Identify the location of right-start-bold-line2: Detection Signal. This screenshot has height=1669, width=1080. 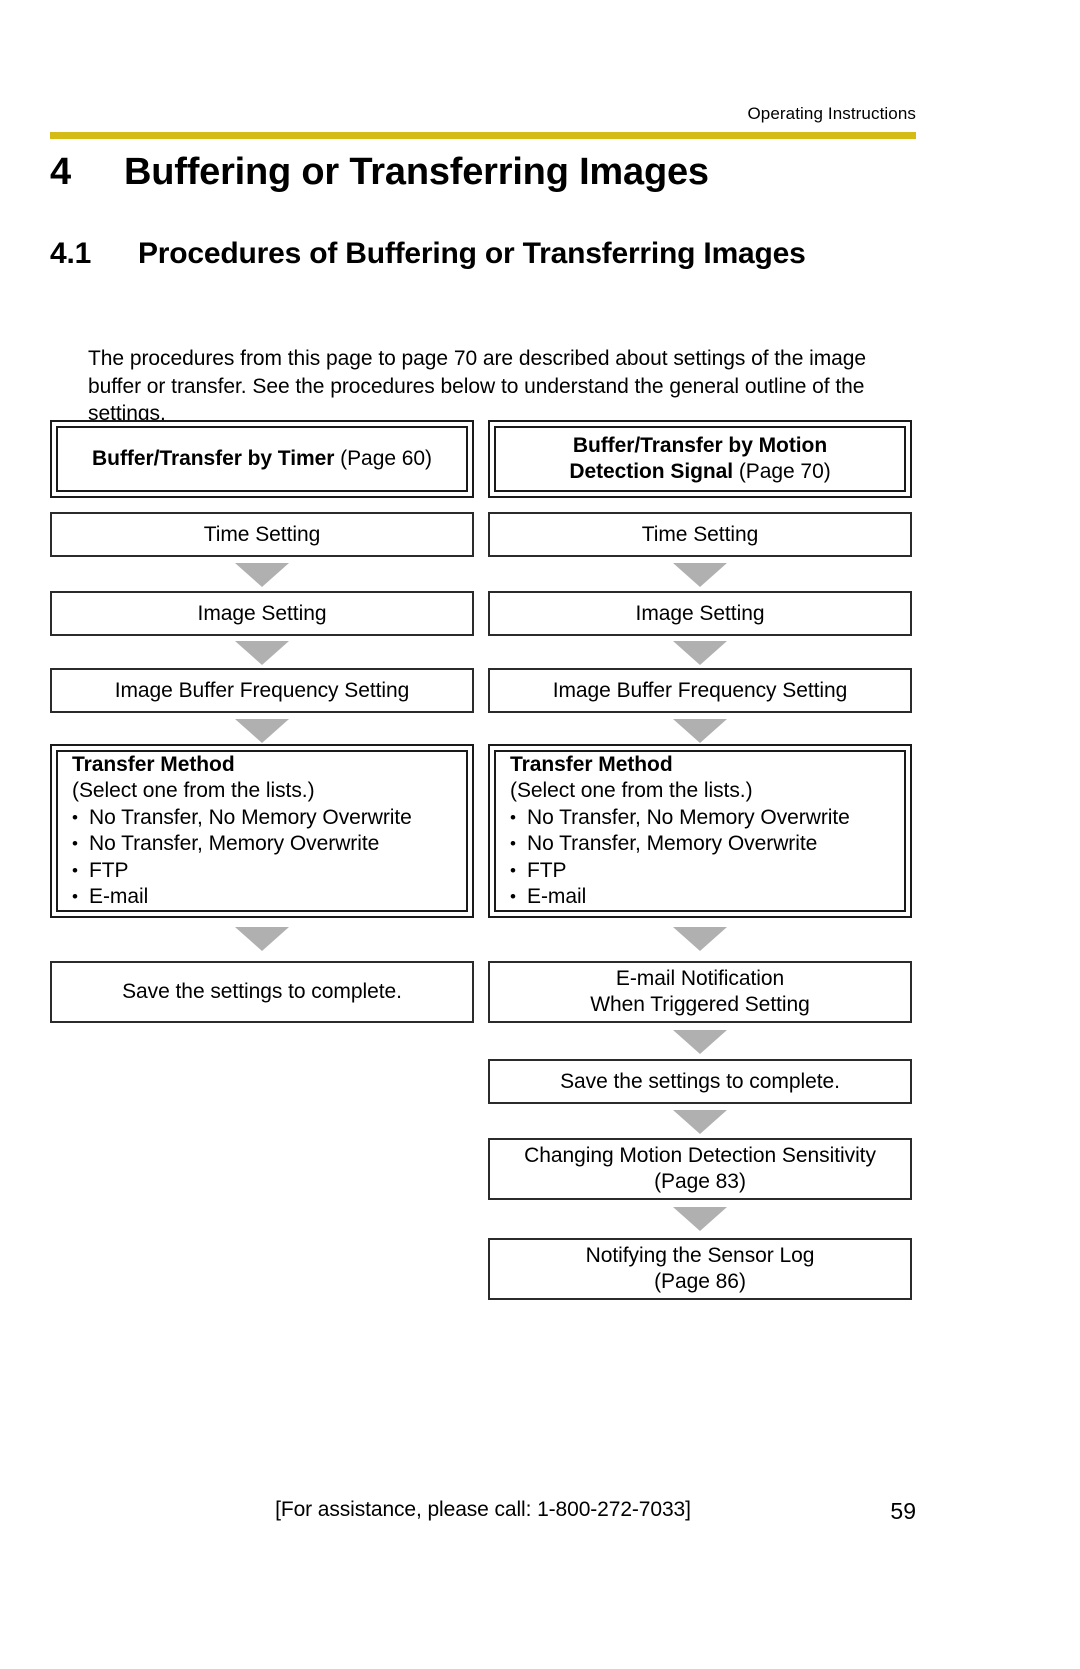
(651, 471).